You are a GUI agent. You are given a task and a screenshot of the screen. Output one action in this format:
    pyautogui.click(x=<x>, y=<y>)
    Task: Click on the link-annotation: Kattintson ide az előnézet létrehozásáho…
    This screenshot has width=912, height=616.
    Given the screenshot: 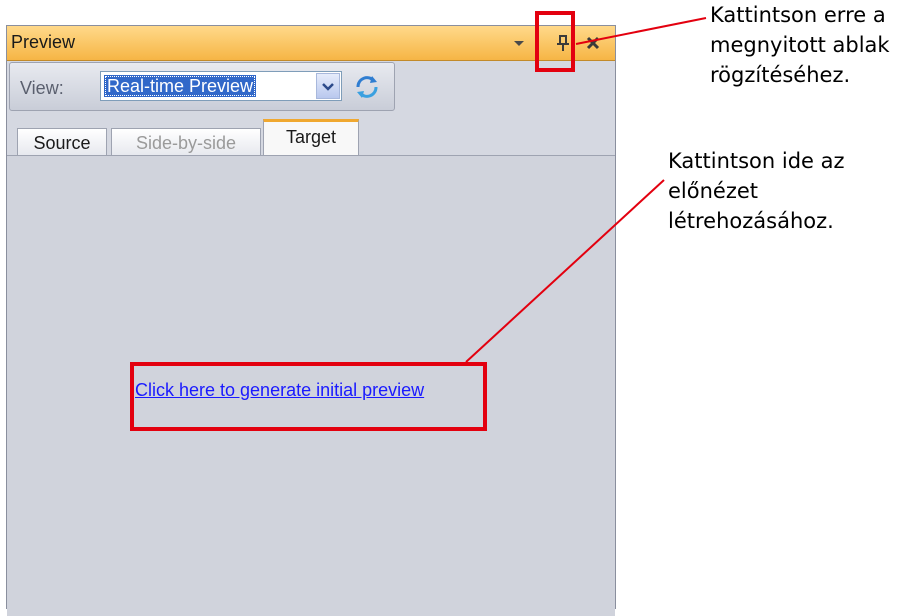 What is the action you would take?
    pyautogui.click(x=756, y=191)
    